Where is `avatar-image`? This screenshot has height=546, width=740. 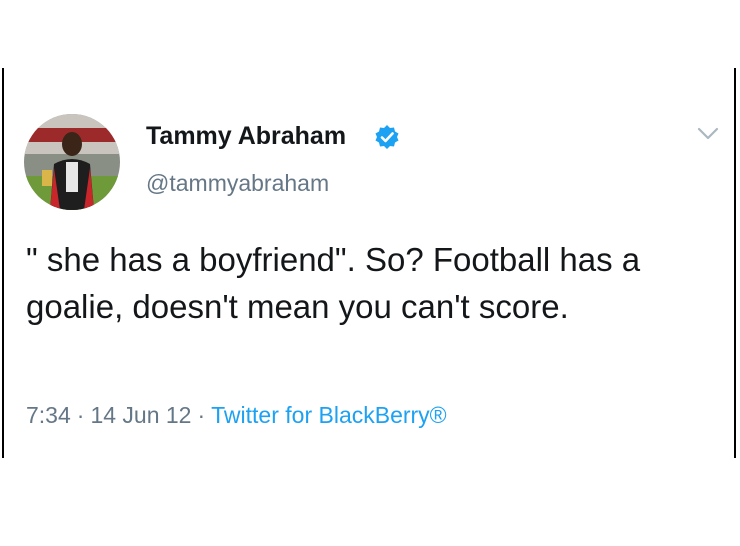
avatar-image is located at coordinates (72, 162).